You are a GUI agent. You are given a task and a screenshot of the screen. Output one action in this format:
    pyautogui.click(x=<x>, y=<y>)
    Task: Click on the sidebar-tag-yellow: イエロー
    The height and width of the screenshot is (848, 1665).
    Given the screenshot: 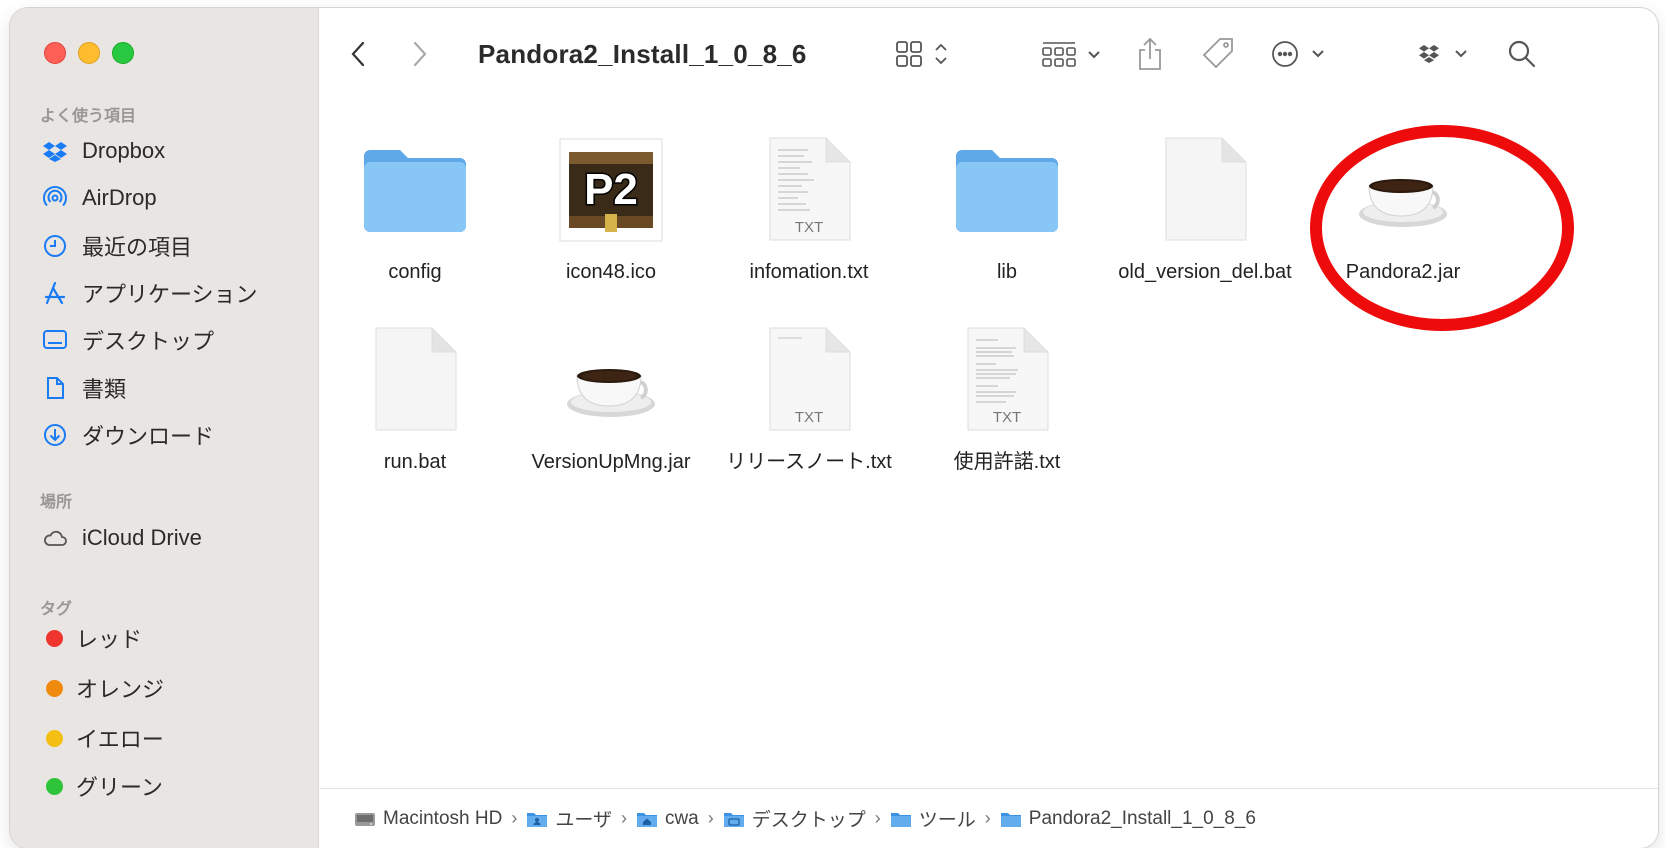 What is the action you would take?
    pyautogui.click(x=102, y=738)
    